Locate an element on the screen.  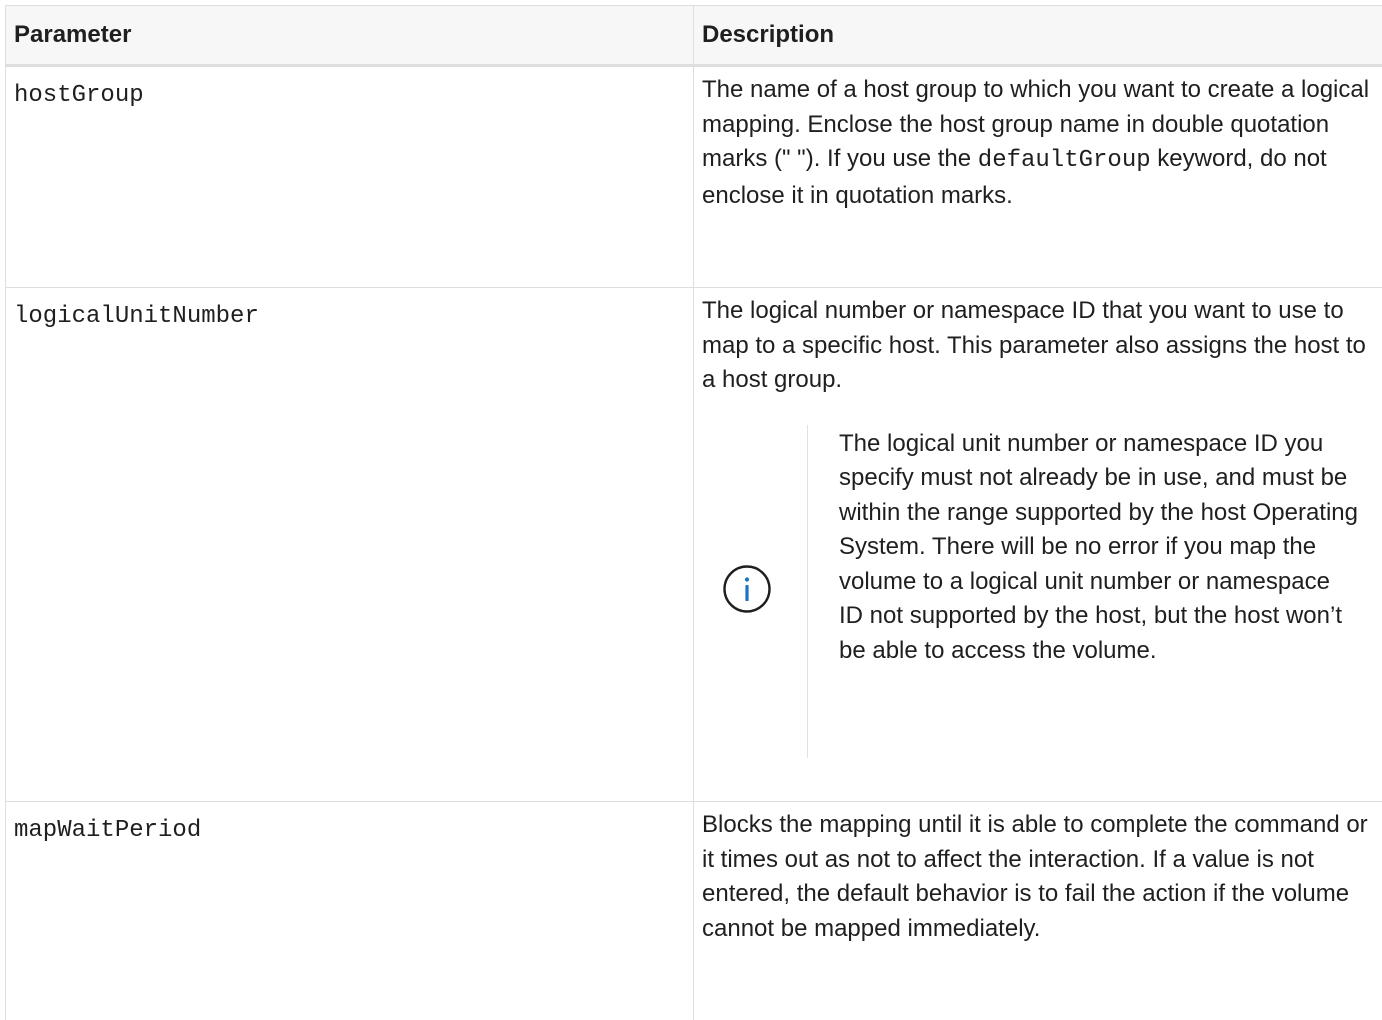
parameter-name: hostGroup is located at coordinates (349, 89).